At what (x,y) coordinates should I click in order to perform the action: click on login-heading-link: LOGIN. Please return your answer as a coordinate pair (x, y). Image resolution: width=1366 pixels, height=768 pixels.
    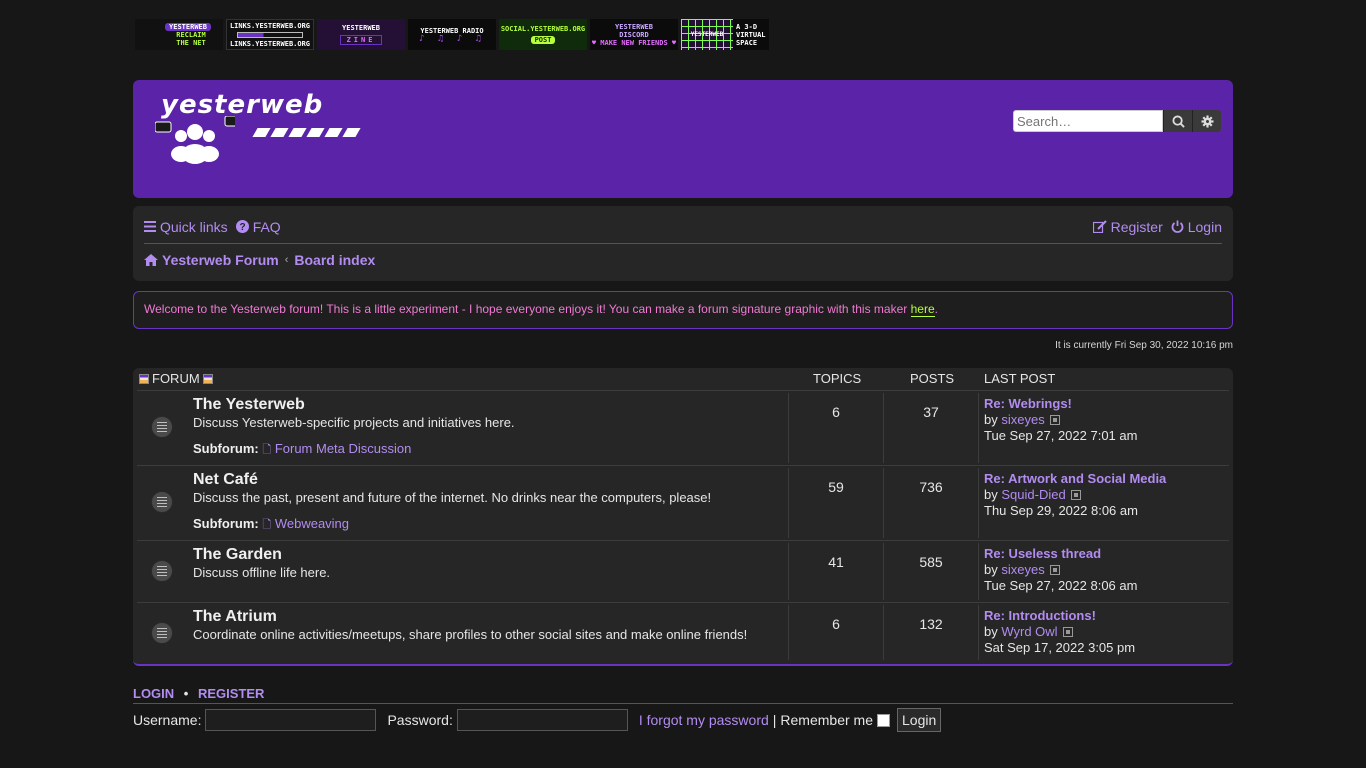
    Looking at the image, I should click on (153, 693).